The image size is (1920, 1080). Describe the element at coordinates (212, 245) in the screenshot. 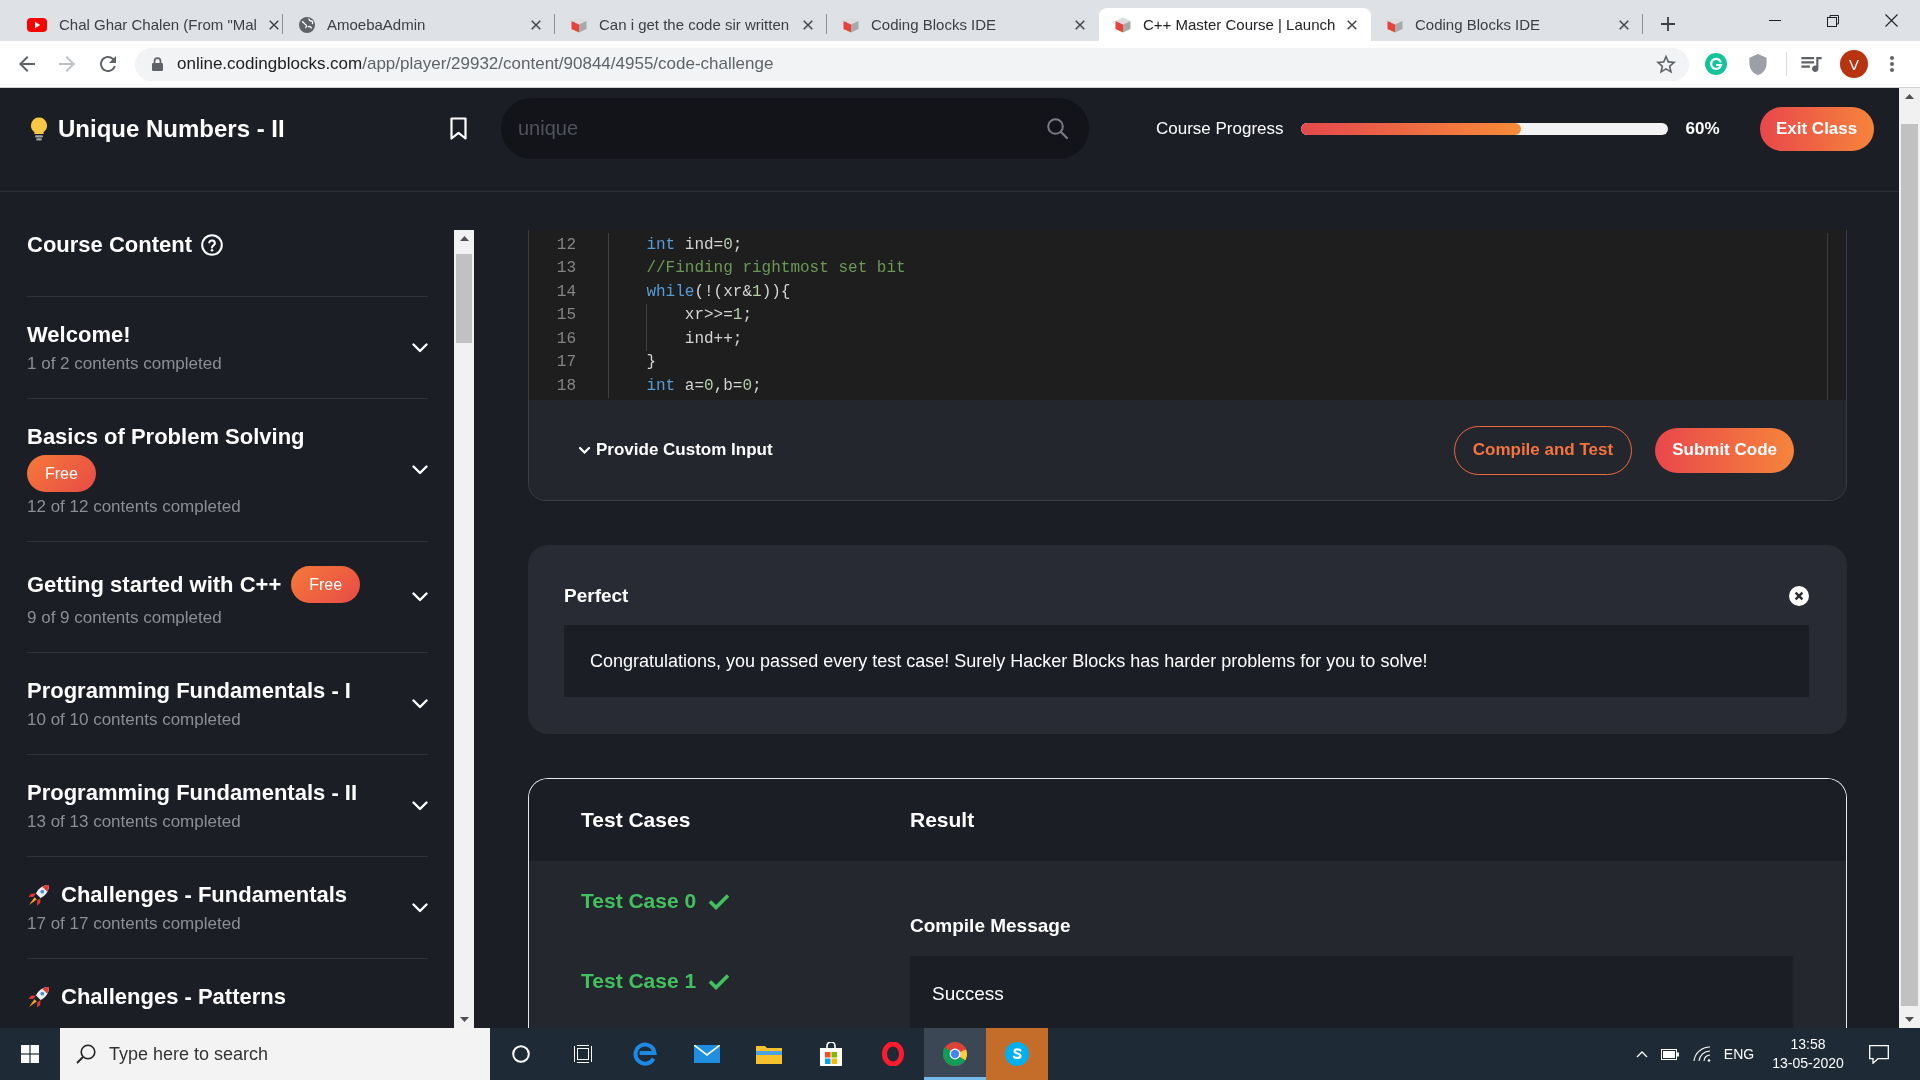

I see `help-icon` at that location.